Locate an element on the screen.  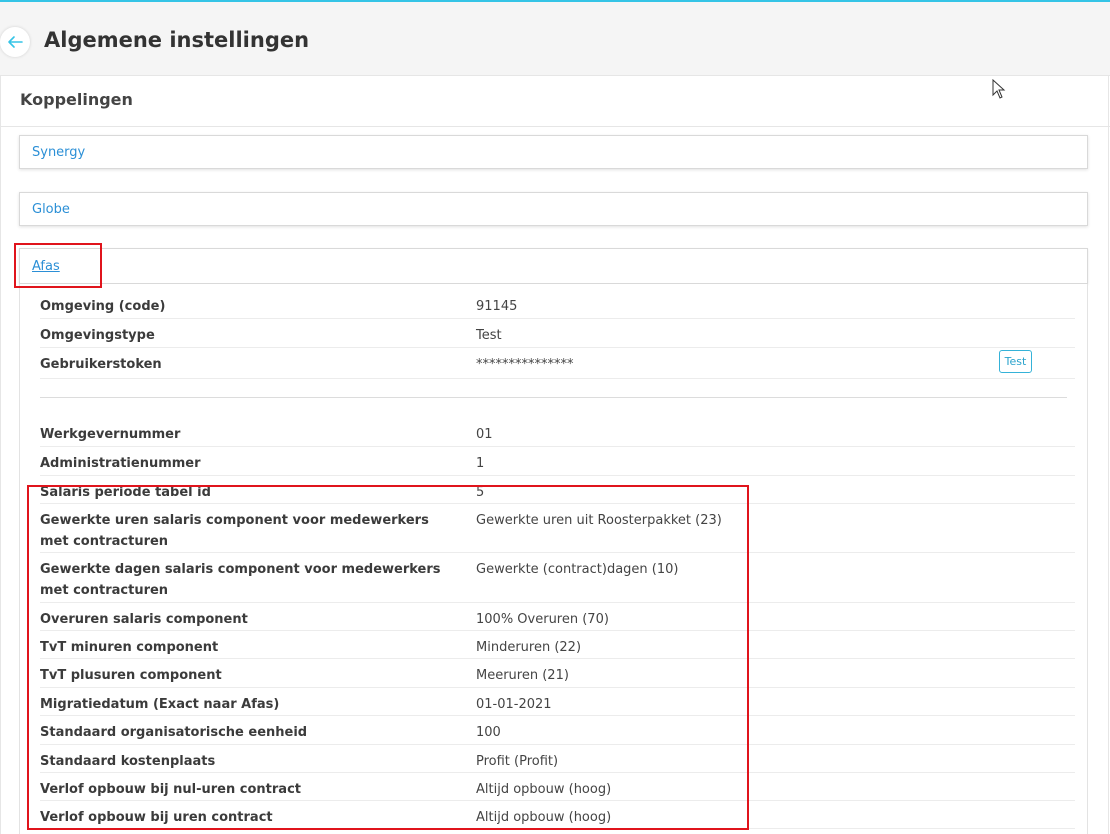
row-value: 01 is located at coordinates (484, 434).